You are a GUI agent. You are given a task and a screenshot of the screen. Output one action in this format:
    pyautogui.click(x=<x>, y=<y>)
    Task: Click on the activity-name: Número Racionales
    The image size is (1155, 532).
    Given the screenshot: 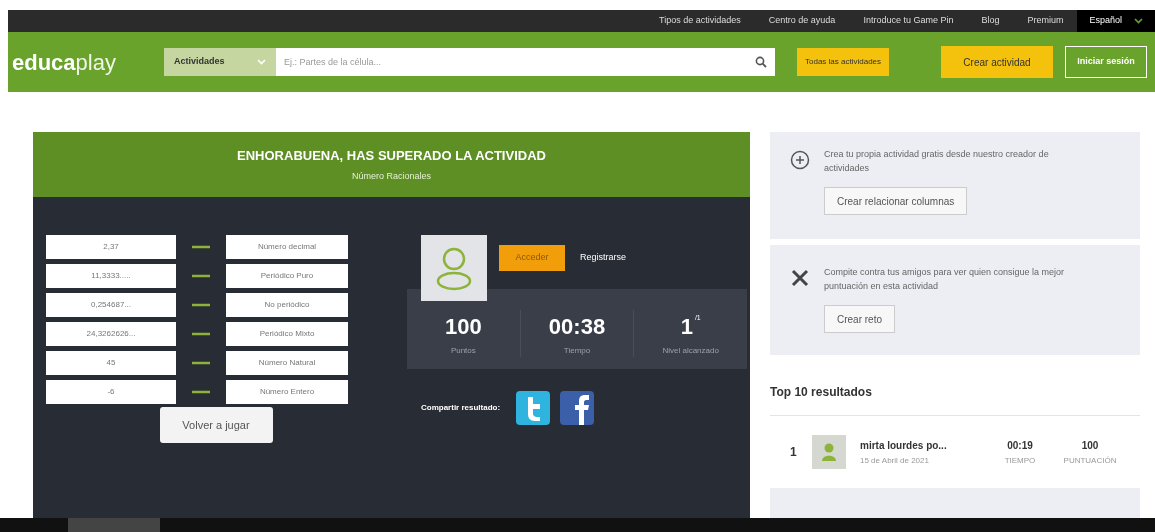 What is the action you would take?
    pyautogui.click(x=391, y=176)
    